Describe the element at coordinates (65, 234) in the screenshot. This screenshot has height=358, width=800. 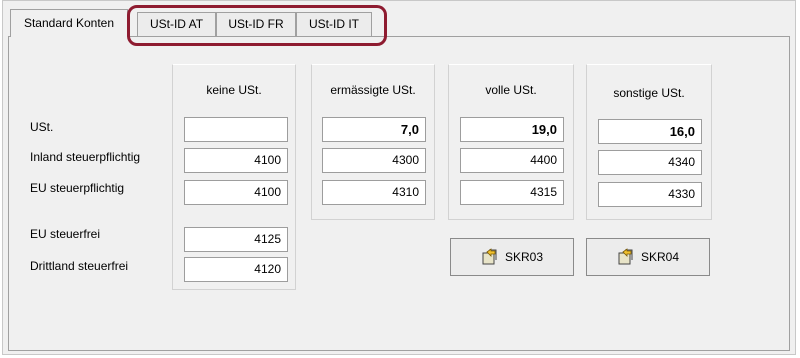
I see `row-label-eu-steuerfrei: EU steuerfrei` at that location.